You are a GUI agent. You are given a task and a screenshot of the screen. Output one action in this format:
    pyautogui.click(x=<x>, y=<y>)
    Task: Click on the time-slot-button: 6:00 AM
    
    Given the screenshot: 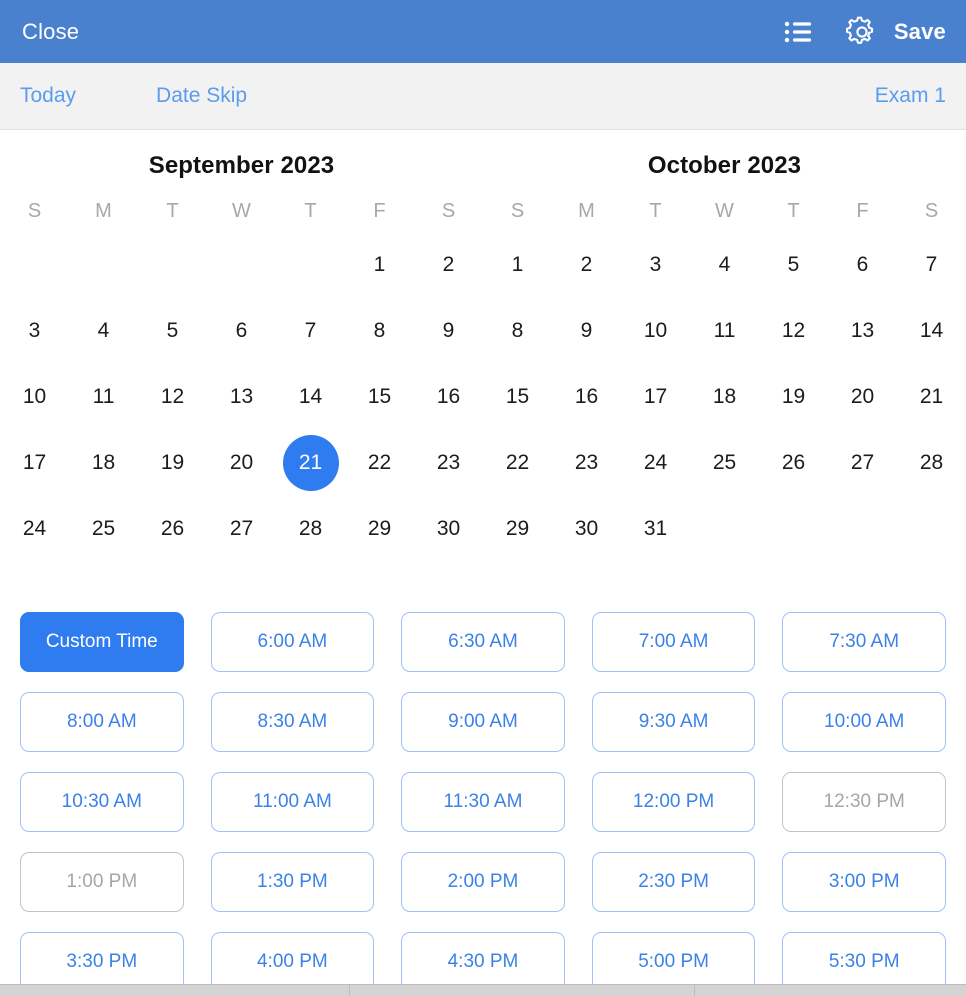 What is the action you would take?
    pyautogui.click(x=292, y=642)
    